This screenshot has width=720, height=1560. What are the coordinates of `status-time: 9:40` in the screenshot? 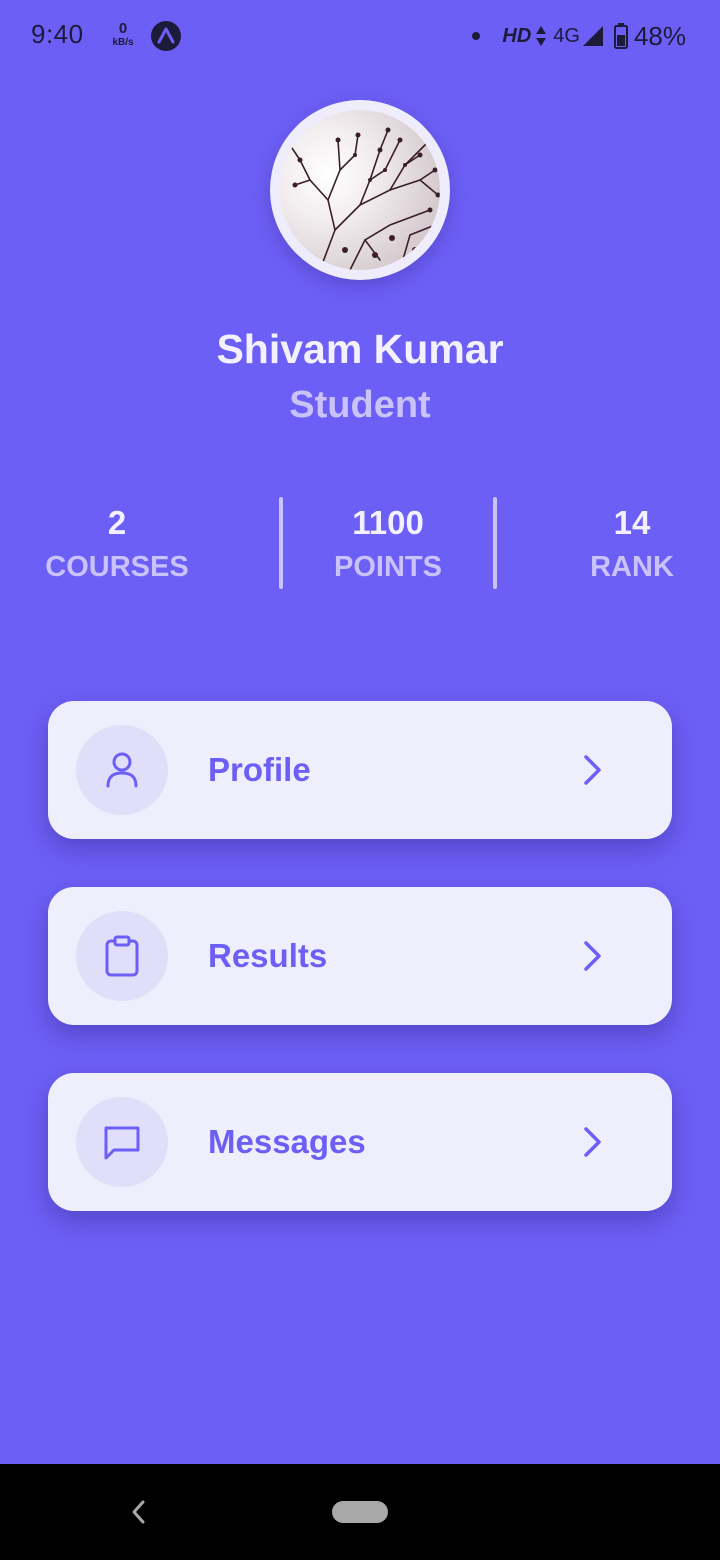 It's located at (57, 34).